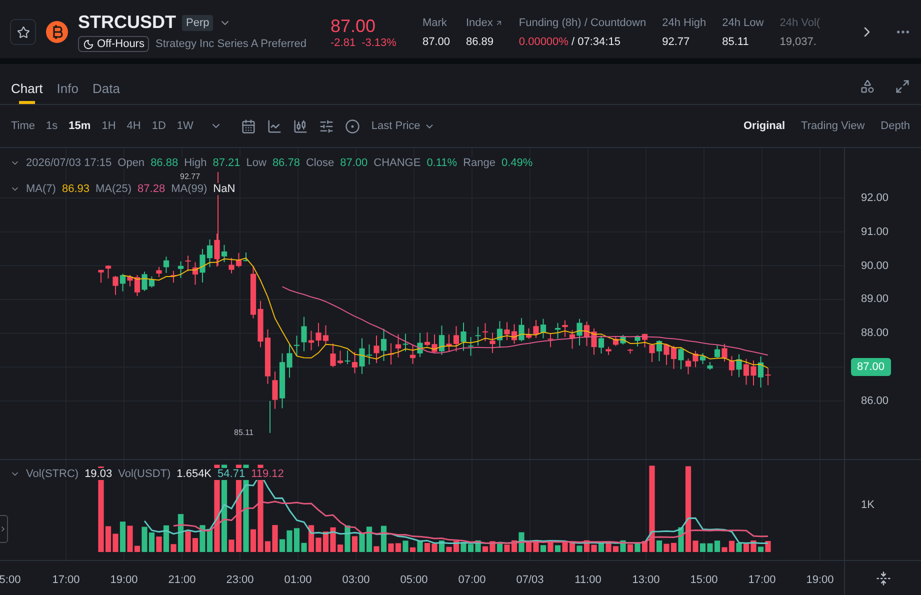 This screenshot has height=595, width=921. I want to click on legend-value: 86.93, so click(76, 189).